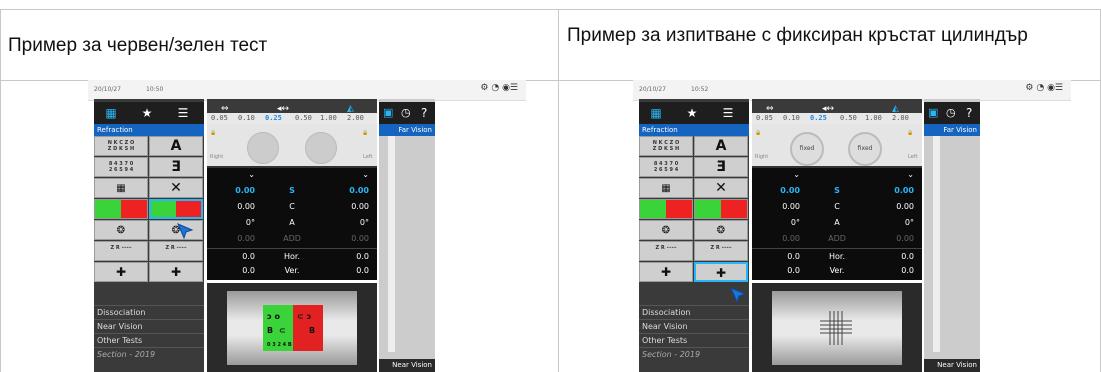  What do you see at coordinates (837, 223) in the screenshot?
I see `row-axis: 0° A 0°` at bounding box center [837, 223].